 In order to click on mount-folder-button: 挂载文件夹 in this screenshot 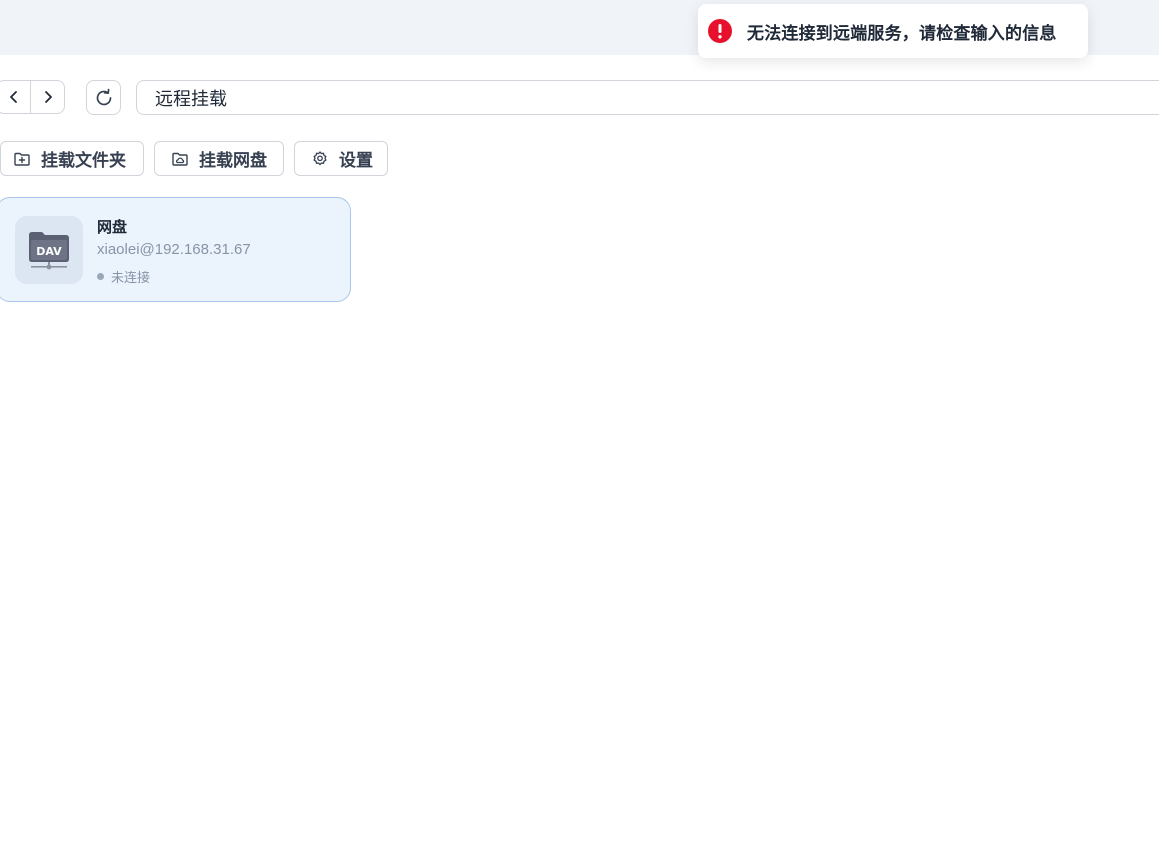, I will do `click(72, 158)`.